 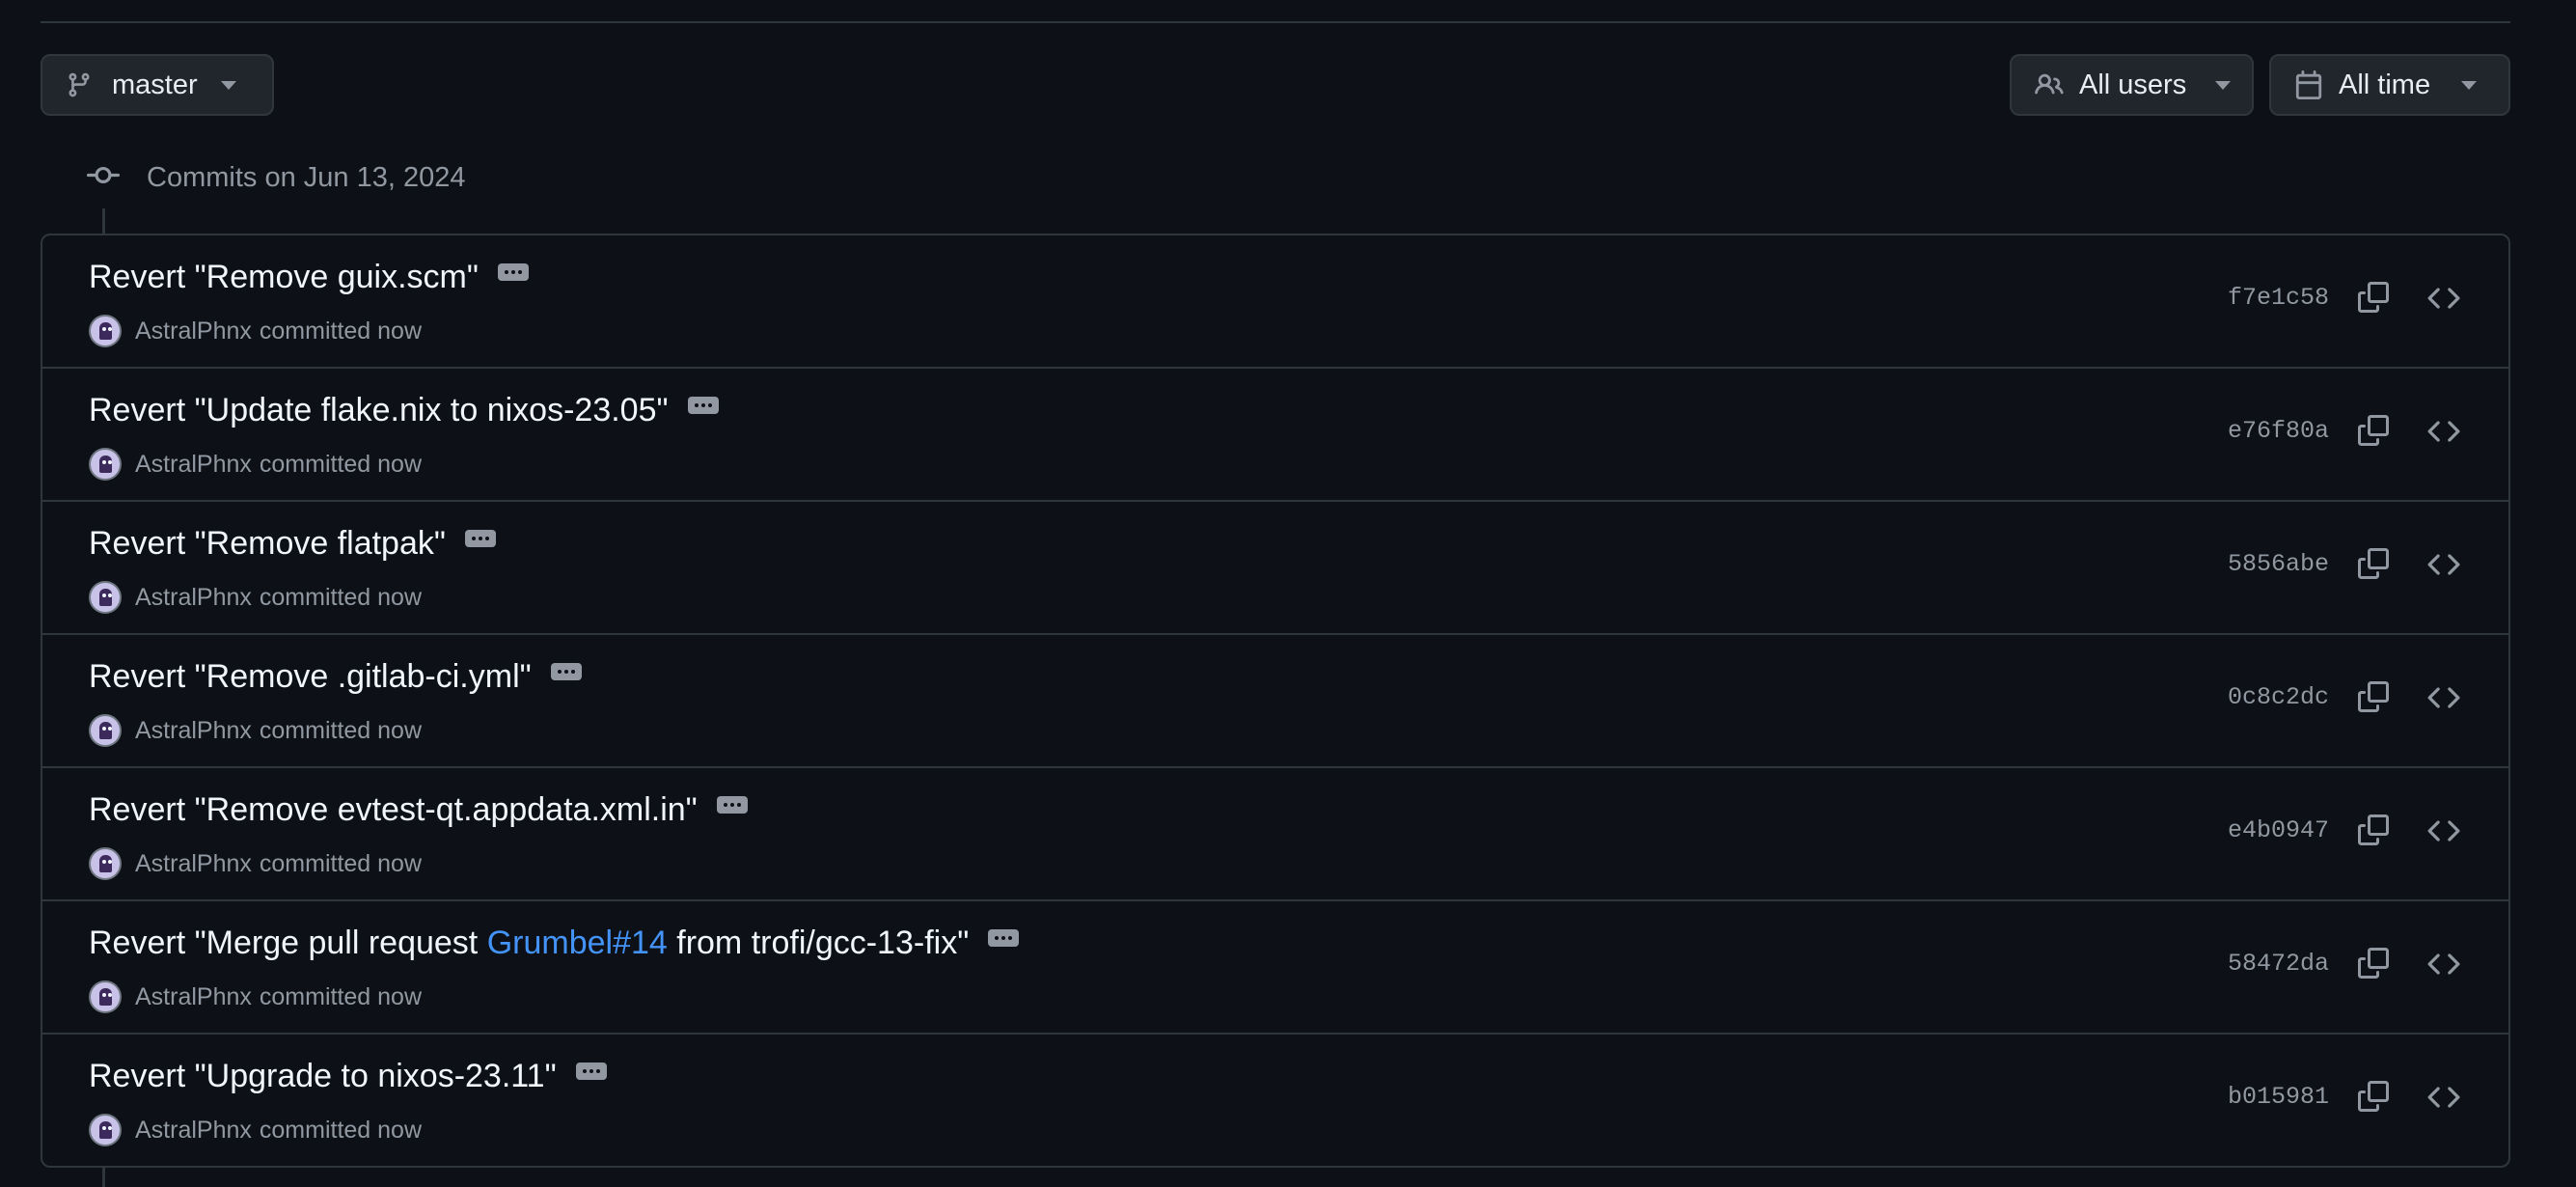 I want to click on commit-sha-link: e4b0947, so click(x=2278, y=830).